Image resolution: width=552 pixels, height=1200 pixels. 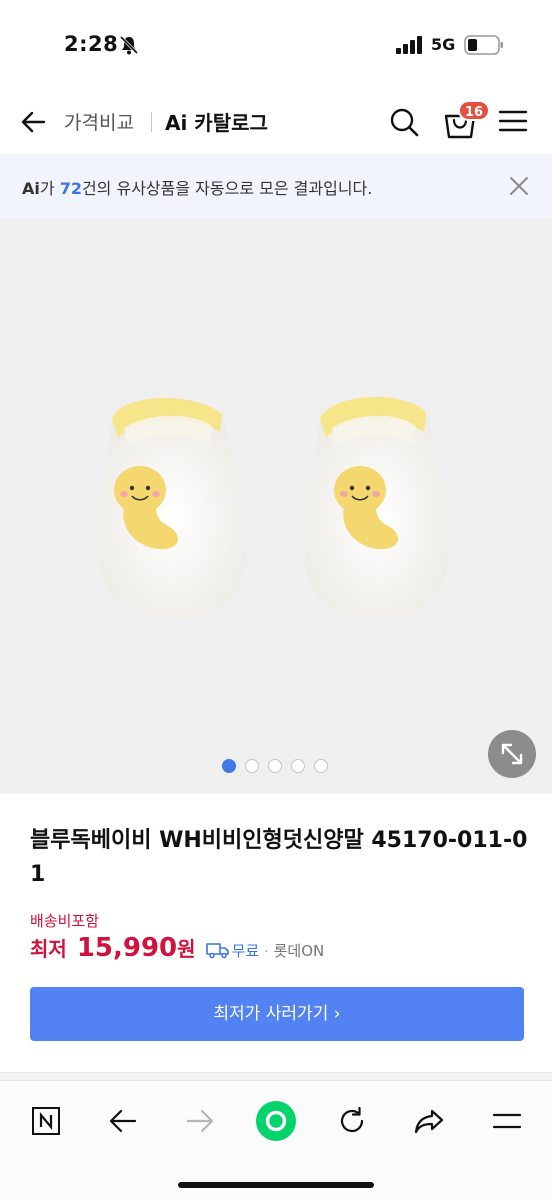 I want to click on product-title: 블루독베이비 WH비비인형덧신양말 45170-011-01, so click(x=279, y=857).